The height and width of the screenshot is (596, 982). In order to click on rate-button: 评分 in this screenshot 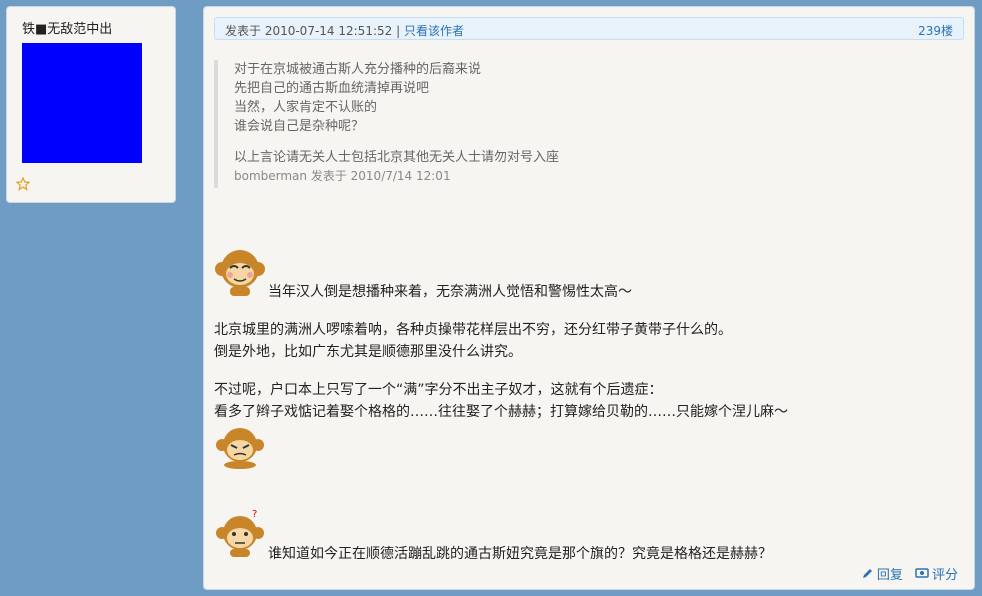, I will do `click(936, 573)`.